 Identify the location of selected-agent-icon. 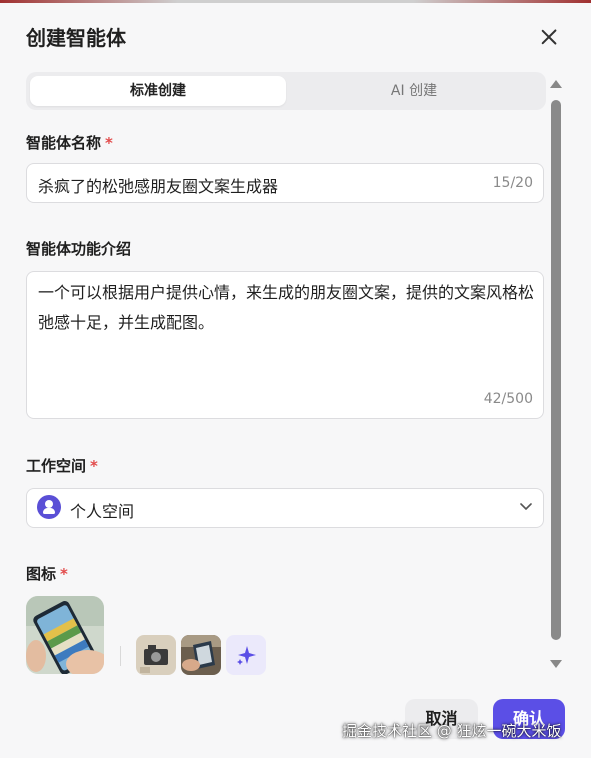
(65, 635).